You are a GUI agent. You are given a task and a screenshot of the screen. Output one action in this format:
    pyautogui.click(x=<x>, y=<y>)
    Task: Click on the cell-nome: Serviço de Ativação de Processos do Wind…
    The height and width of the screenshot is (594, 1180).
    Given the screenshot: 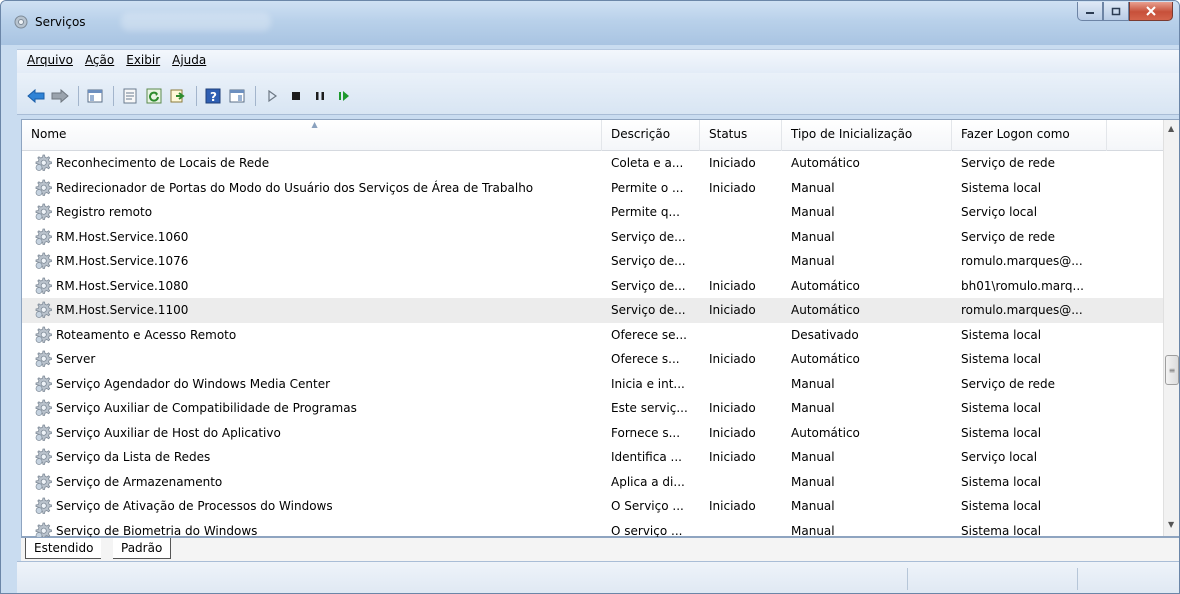 What is the action you would take?
    pyautogui.click(x=312, y=506)
    